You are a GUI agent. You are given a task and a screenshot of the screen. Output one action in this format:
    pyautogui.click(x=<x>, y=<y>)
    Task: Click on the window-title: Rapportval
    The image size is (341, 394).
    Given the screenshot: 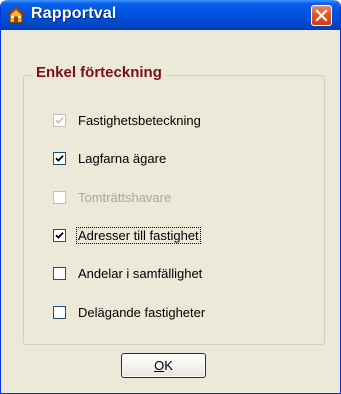 What is the action you would take?
    pyautogui.click(x=74, y=13)
    